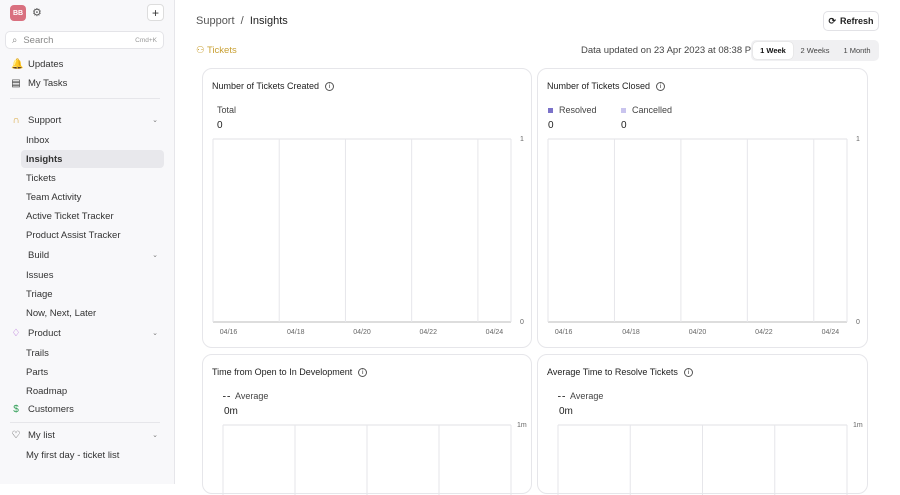 The image size is (900, 495). Describe the element at coordinates (84, 275) in the screenshot. I see `sidebar-item-issues: Issues` at that location.